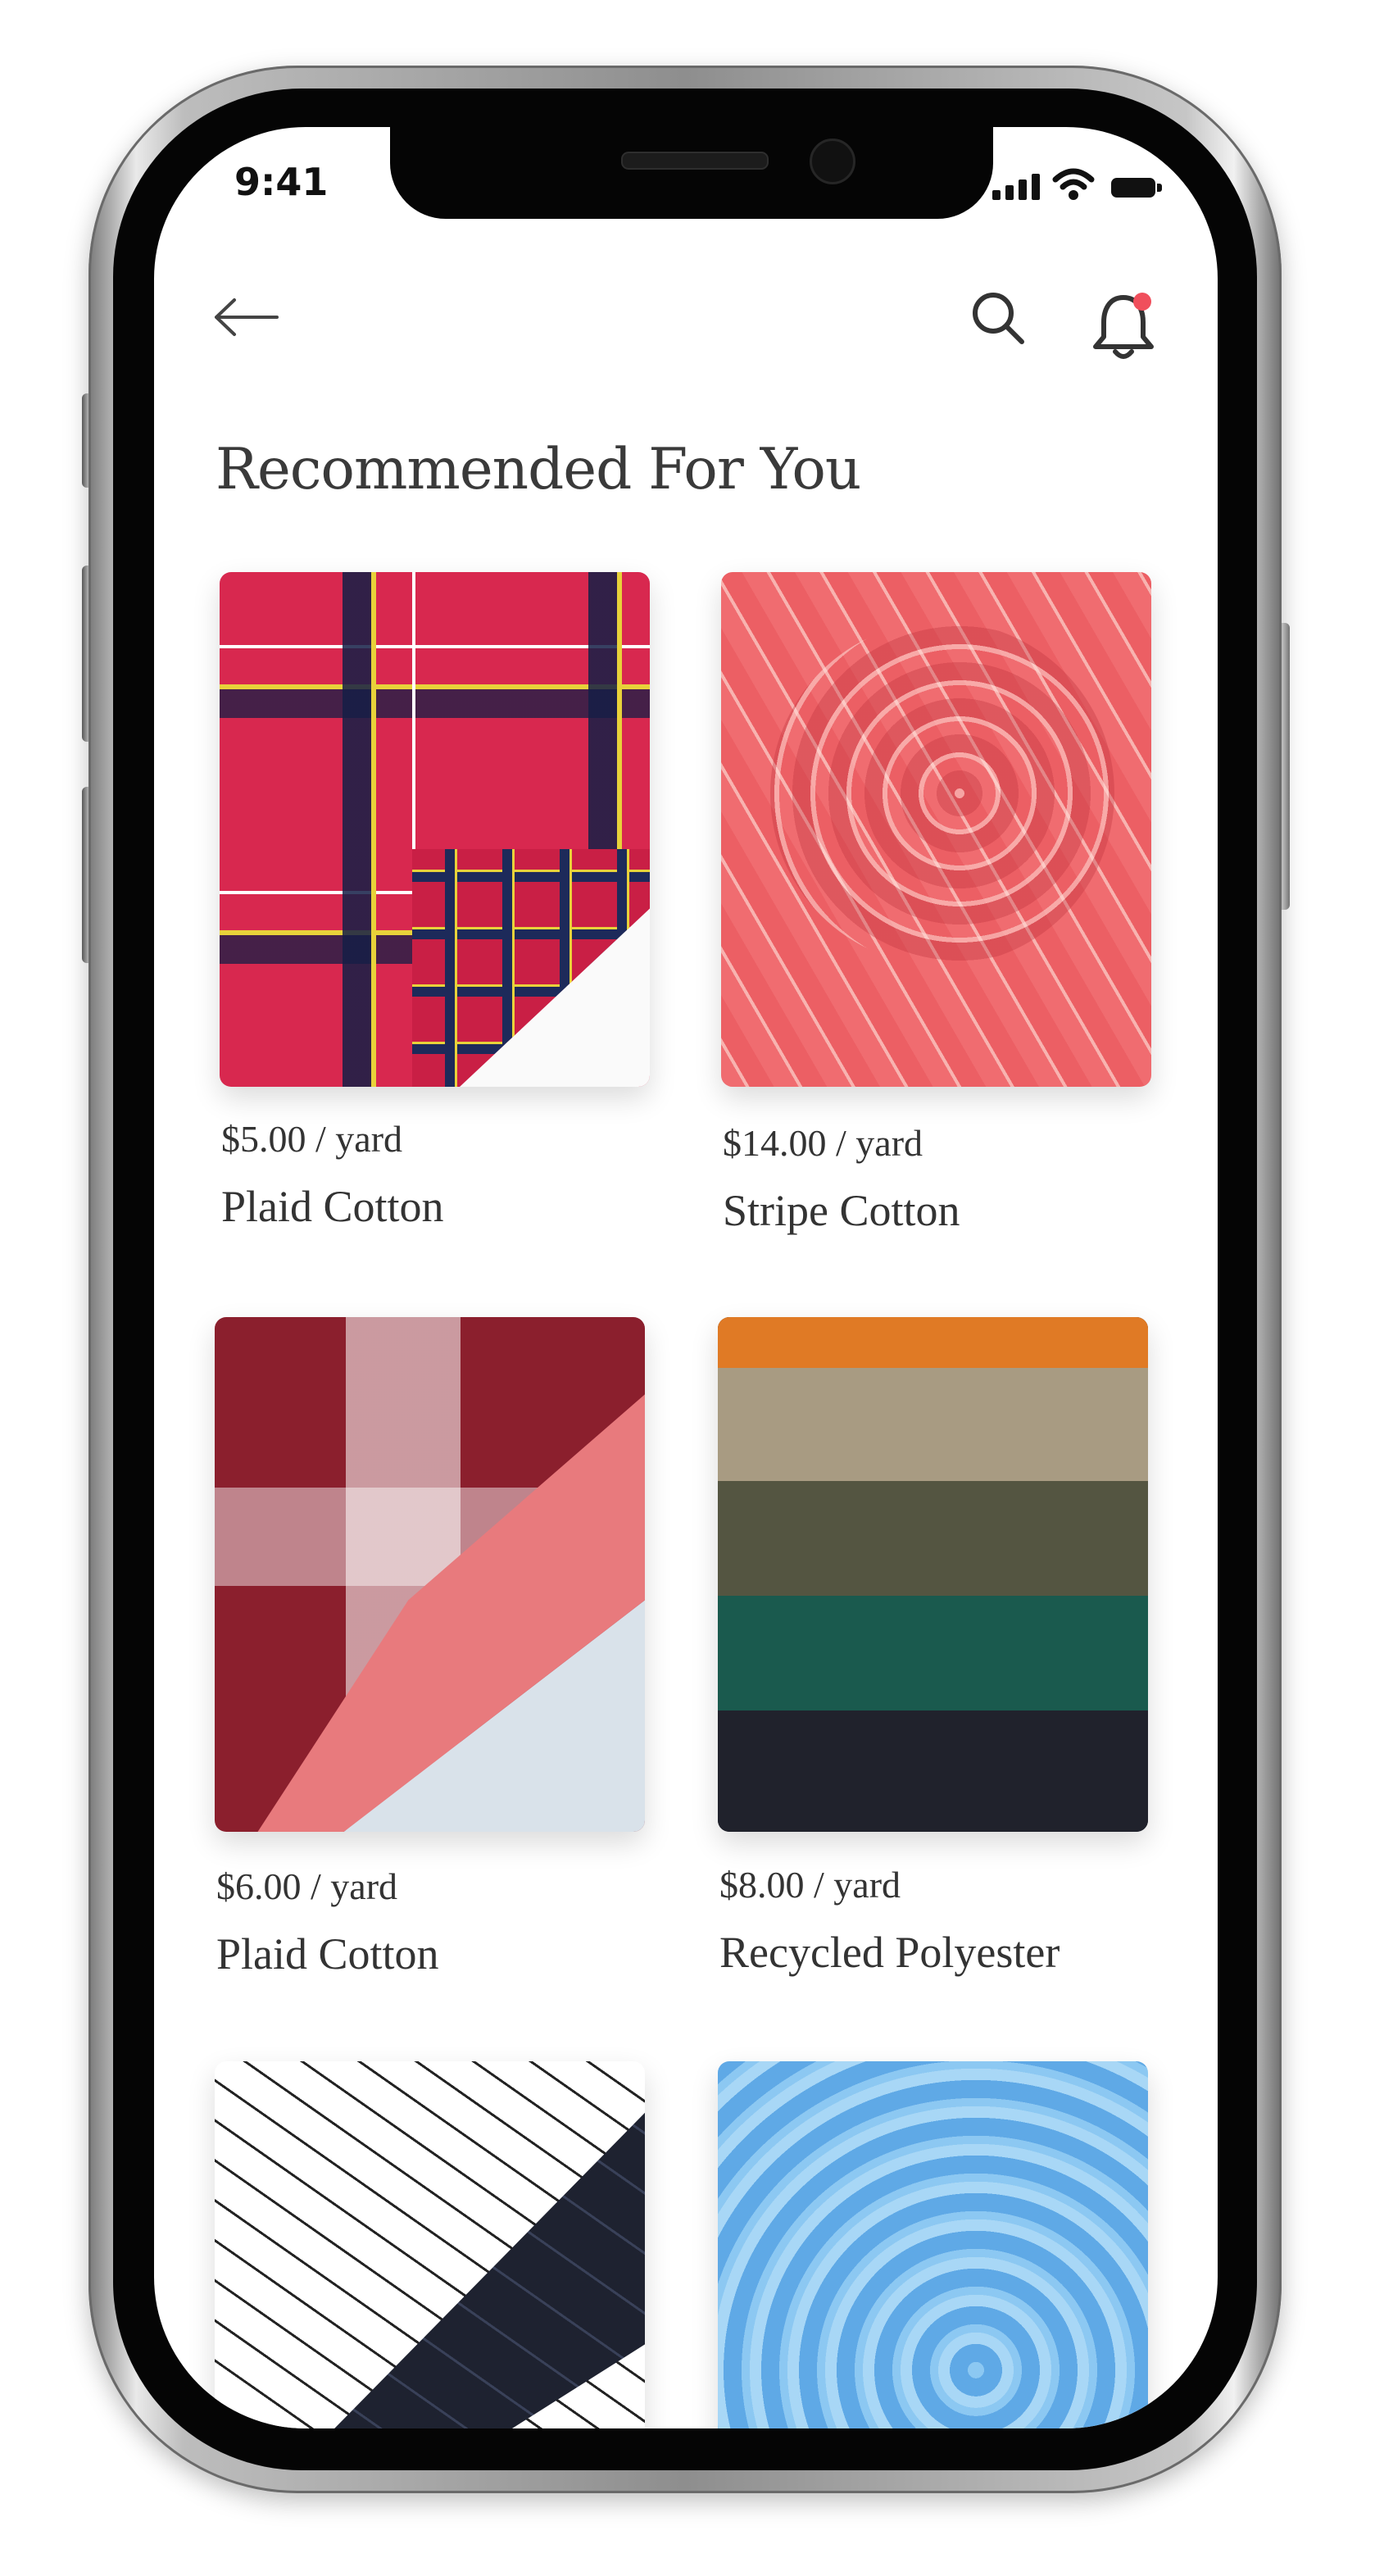  What do you see at coordinates (1074, 184) in the screenshot?
I see `wifi-icon` at bounding box center [1074, 184].